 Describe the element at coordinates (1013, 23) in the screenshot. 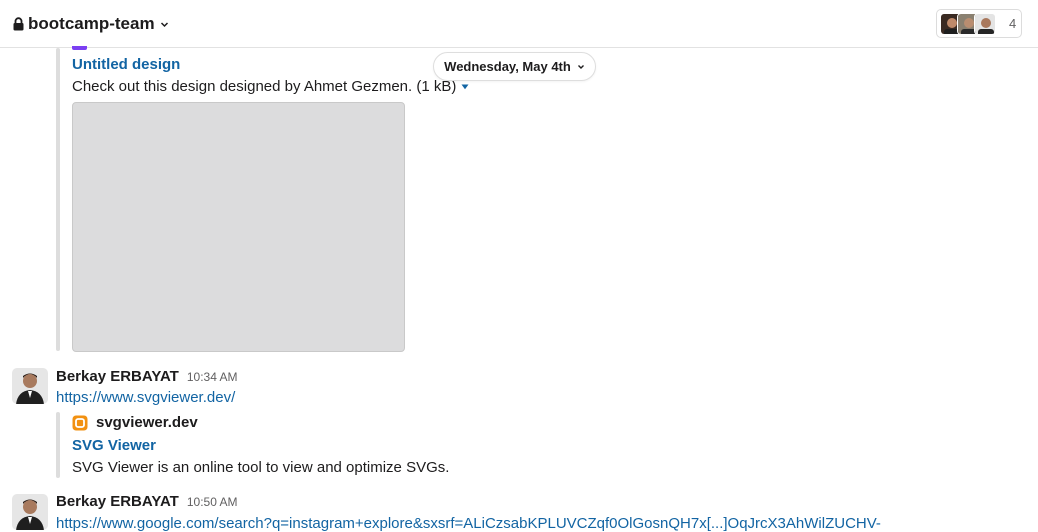

I see `member-count: 4` at that location.